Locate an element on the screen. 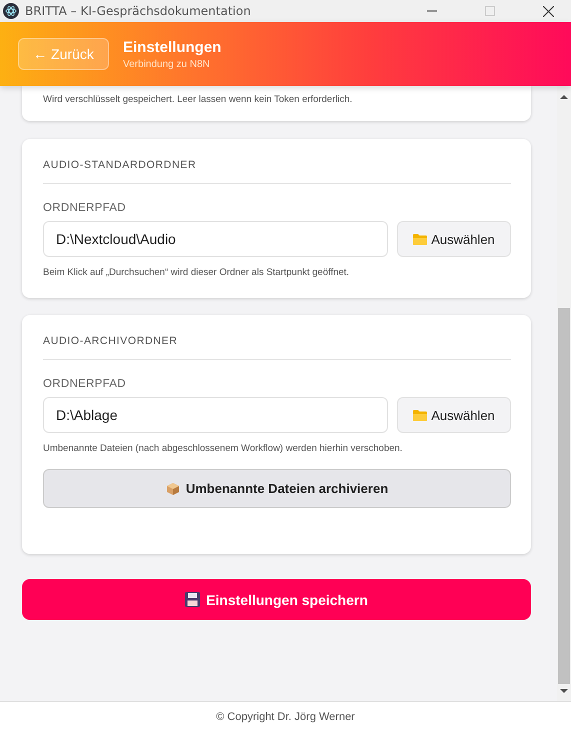 Image resolution: width=571 pixels, height=731 pixels. section-heading: AUDIO-STANDARDORDNER is located at coordinates (120, 165).